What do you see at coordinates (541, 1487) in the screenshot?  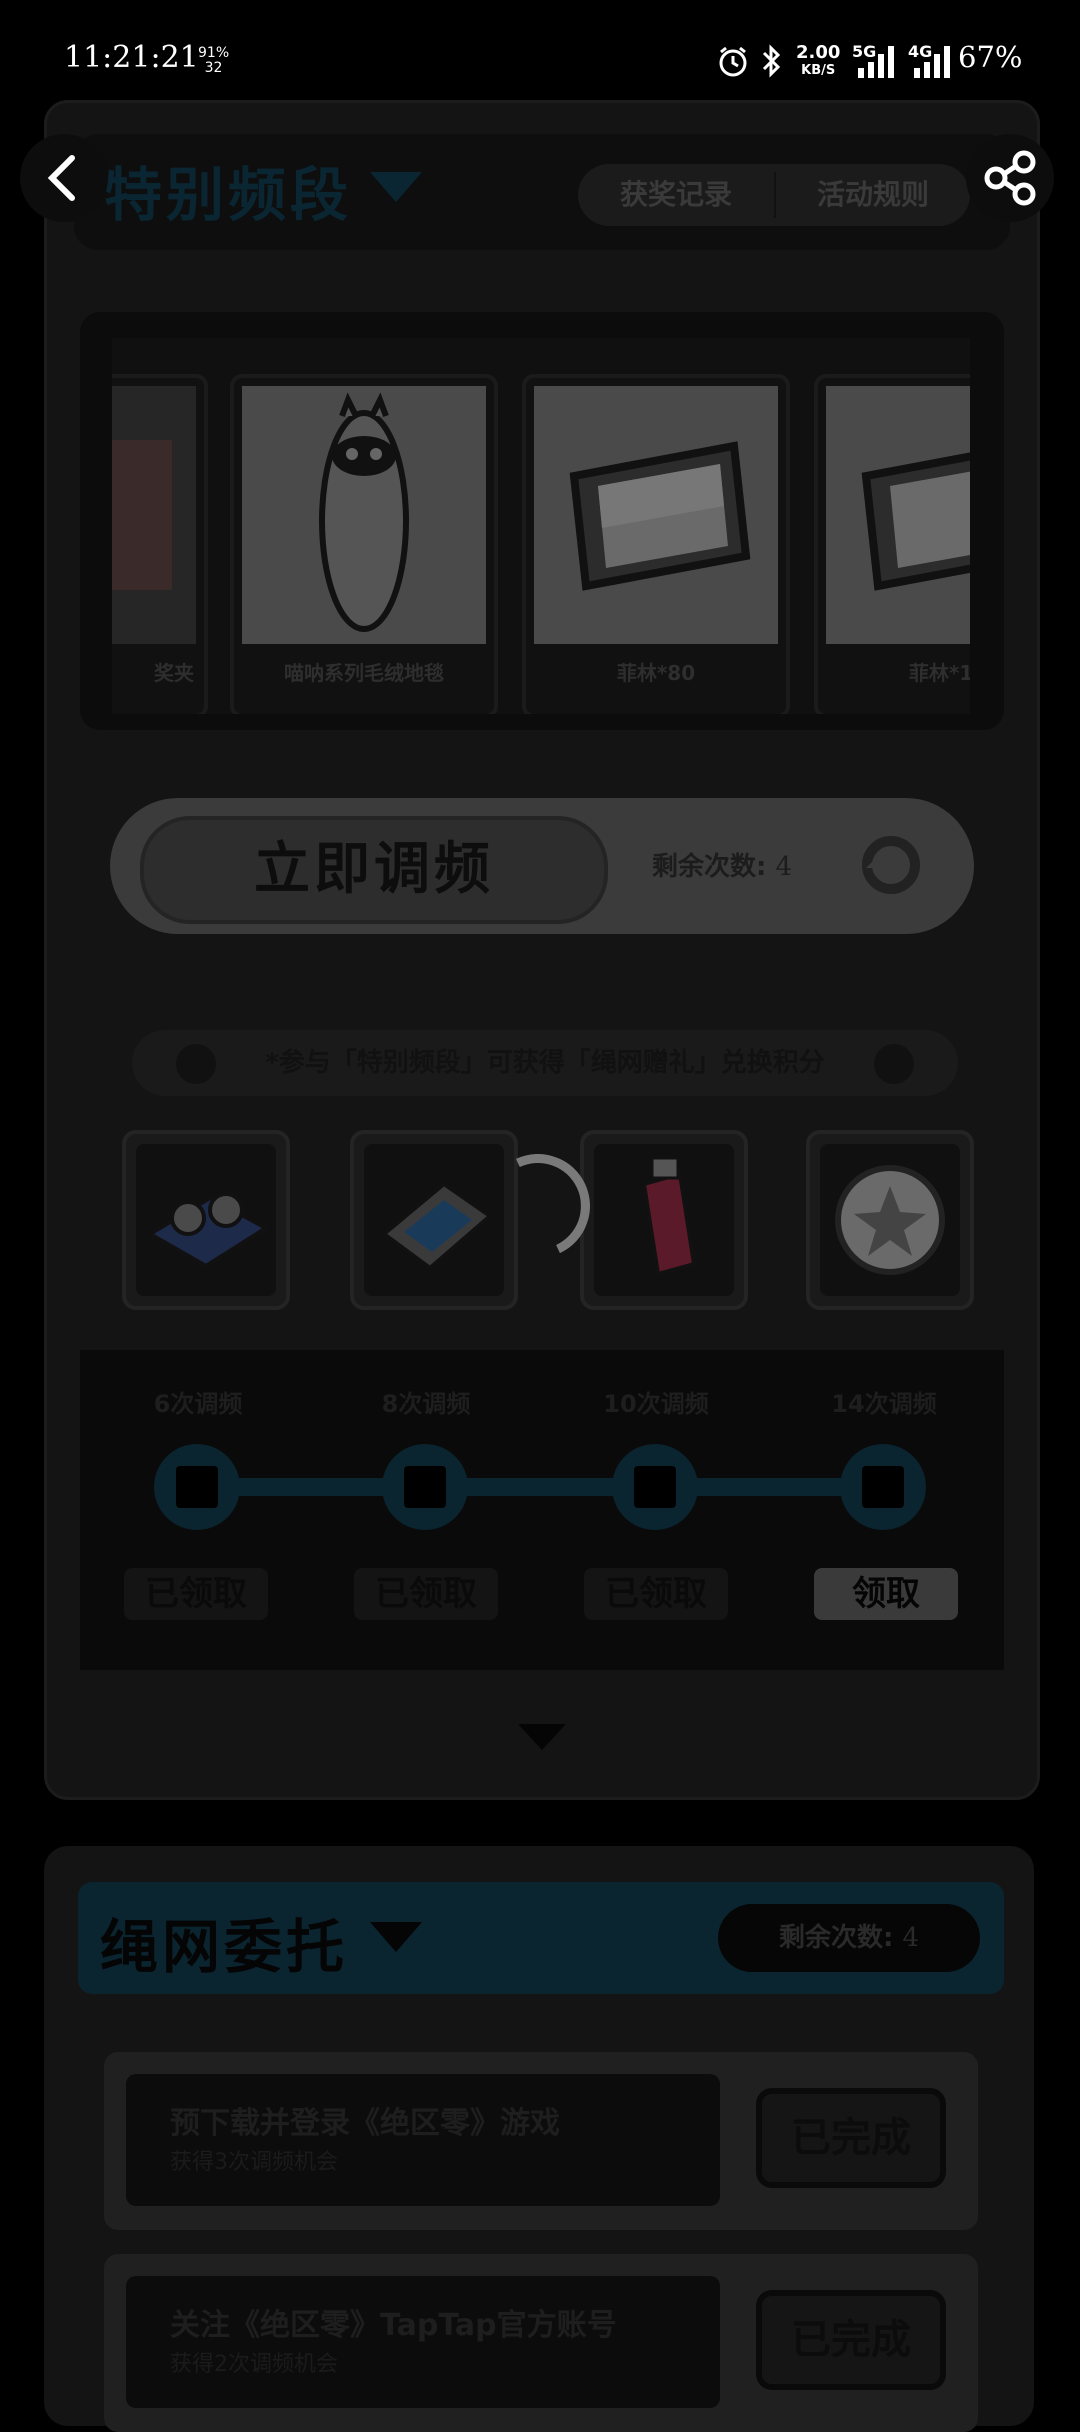 I see `milestone-track` at bounding box center [541, 1487].